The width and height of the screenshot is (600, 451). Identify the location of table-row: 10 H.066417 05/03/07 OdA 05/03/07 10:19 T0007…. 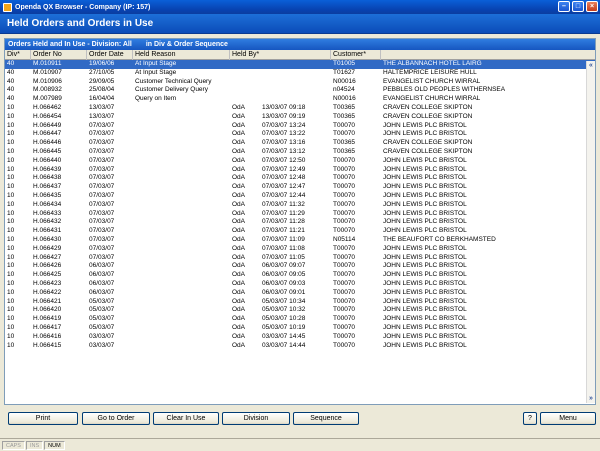
(300, 328).